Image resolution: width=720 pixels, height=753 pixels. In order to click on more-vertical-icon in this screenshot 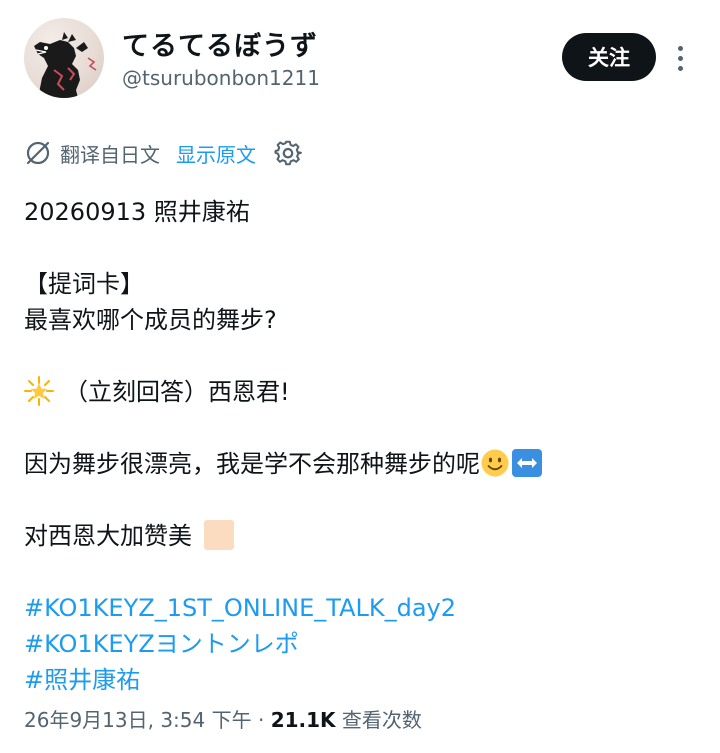, I will do `click(680, 58)`.